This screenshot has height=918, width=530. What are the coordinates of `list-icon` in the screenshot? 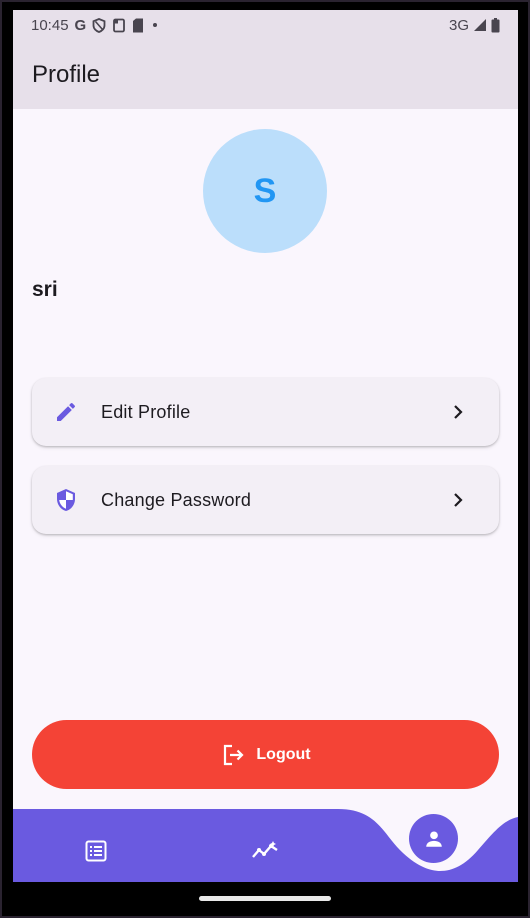 It's located at (96, 851).